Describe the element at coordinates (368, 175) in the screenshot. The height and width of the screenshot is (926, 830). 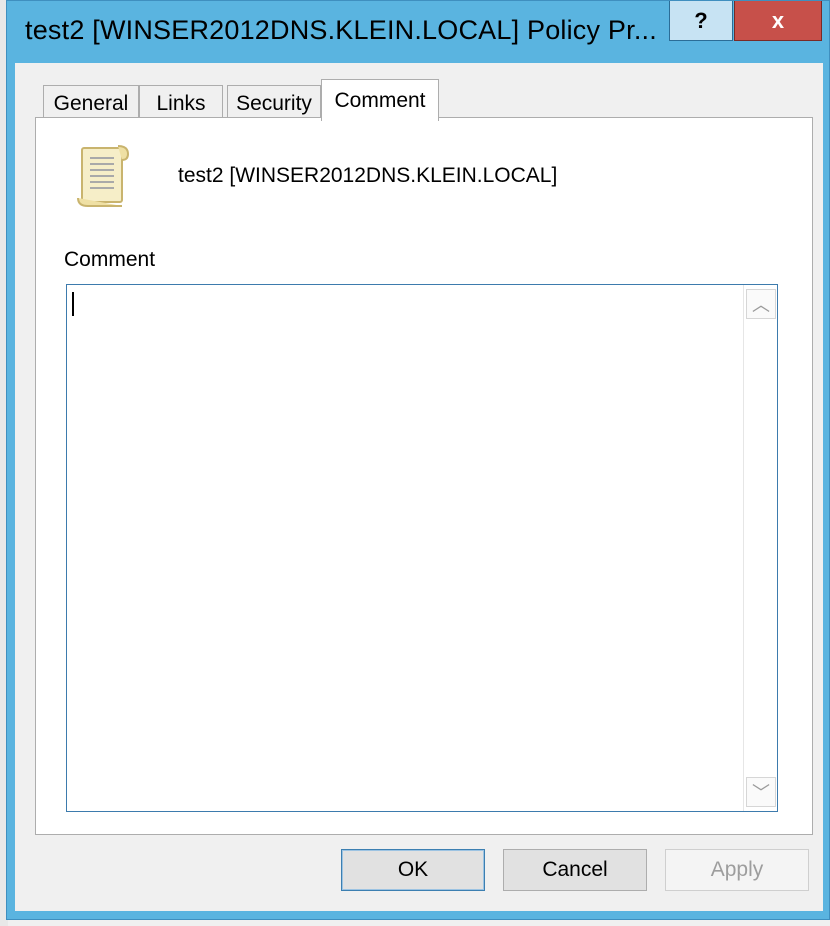
I see `gpo-name-label: test2 [WINSER2012DNS.KLEIN.LOCAL]` at that location.